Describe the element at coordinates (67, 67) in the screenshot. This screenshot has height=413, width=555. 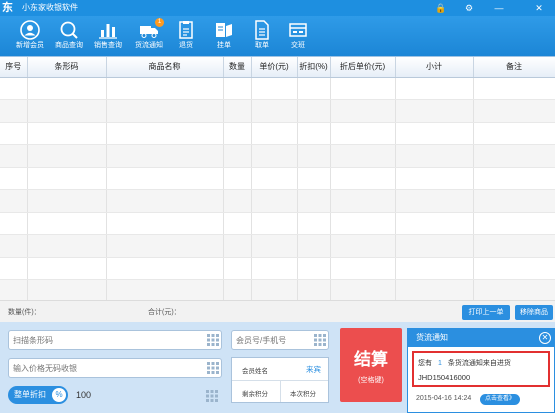
I see `column-header: 条形码` at that location.